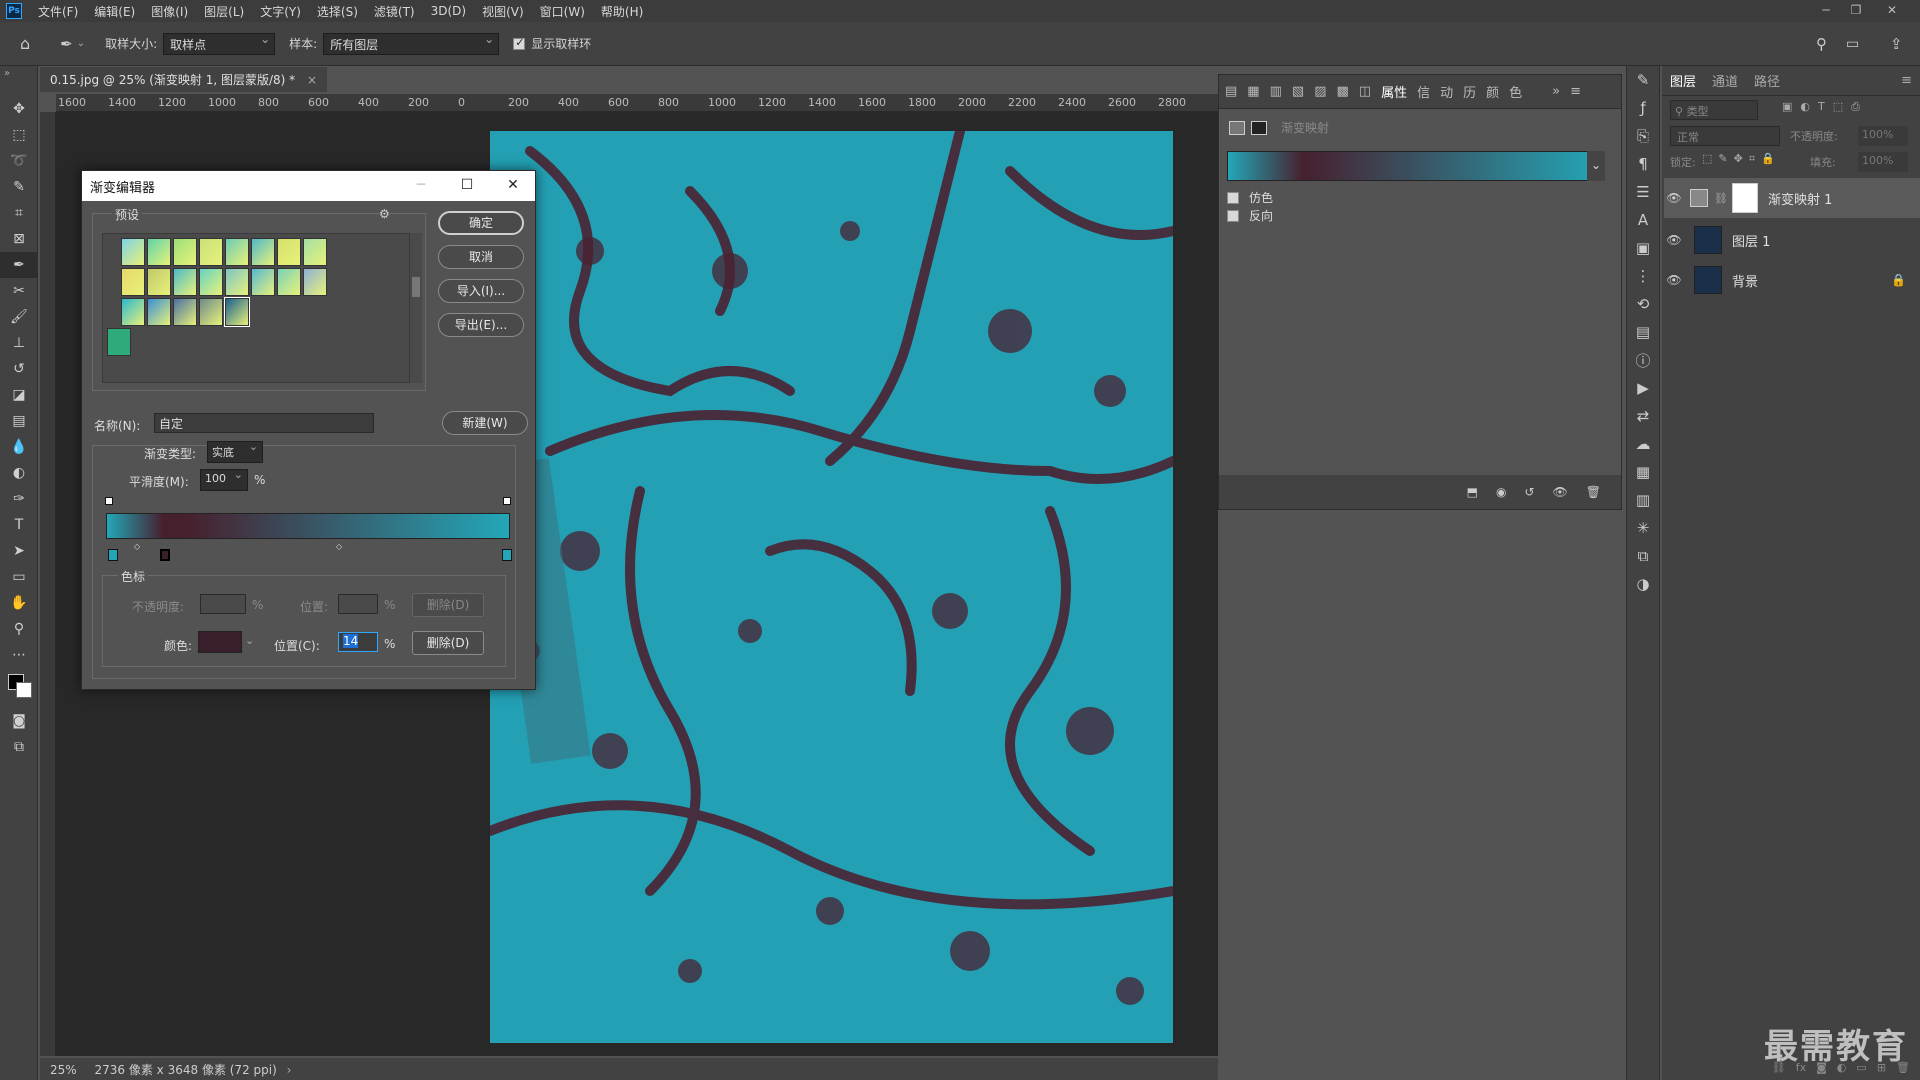  What do you see at coordinates (58, 11) in the screenshot?
I see `menu-file: 文件(F)` at bounding box center [58, 11].